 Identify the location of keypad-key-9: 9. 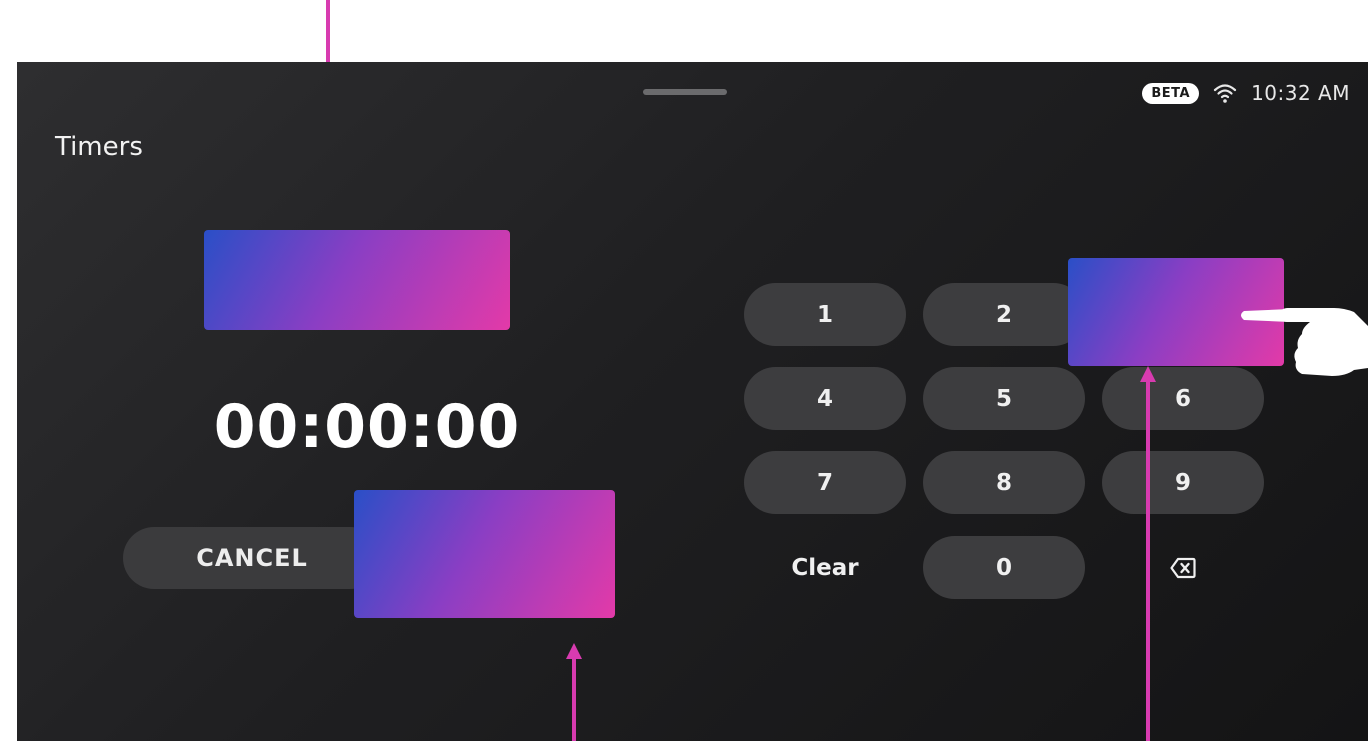
(1183, 482).